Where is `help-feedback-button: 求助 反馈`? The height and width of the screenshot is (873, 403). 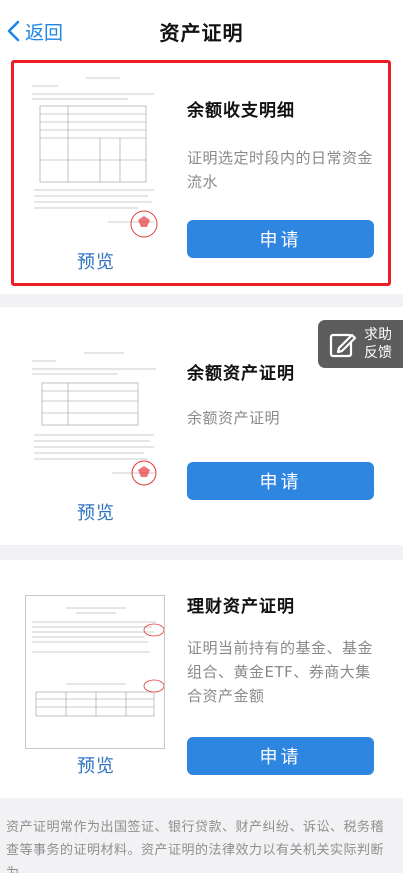 help-feedback-button: 求助 反馈 is located at coordinates (360, 344).